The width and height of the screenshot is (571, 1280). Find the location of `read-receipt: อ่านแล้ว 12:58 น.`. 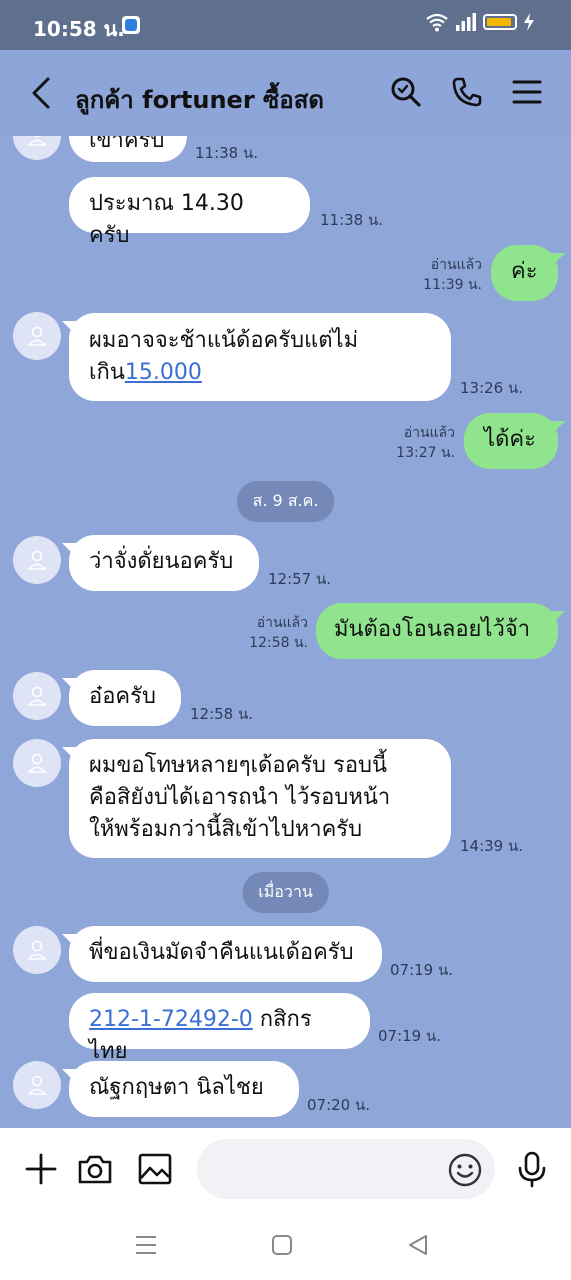

read-receipt: อ่านแล้ว 12:58 น. is located at coordinates (272, 633).